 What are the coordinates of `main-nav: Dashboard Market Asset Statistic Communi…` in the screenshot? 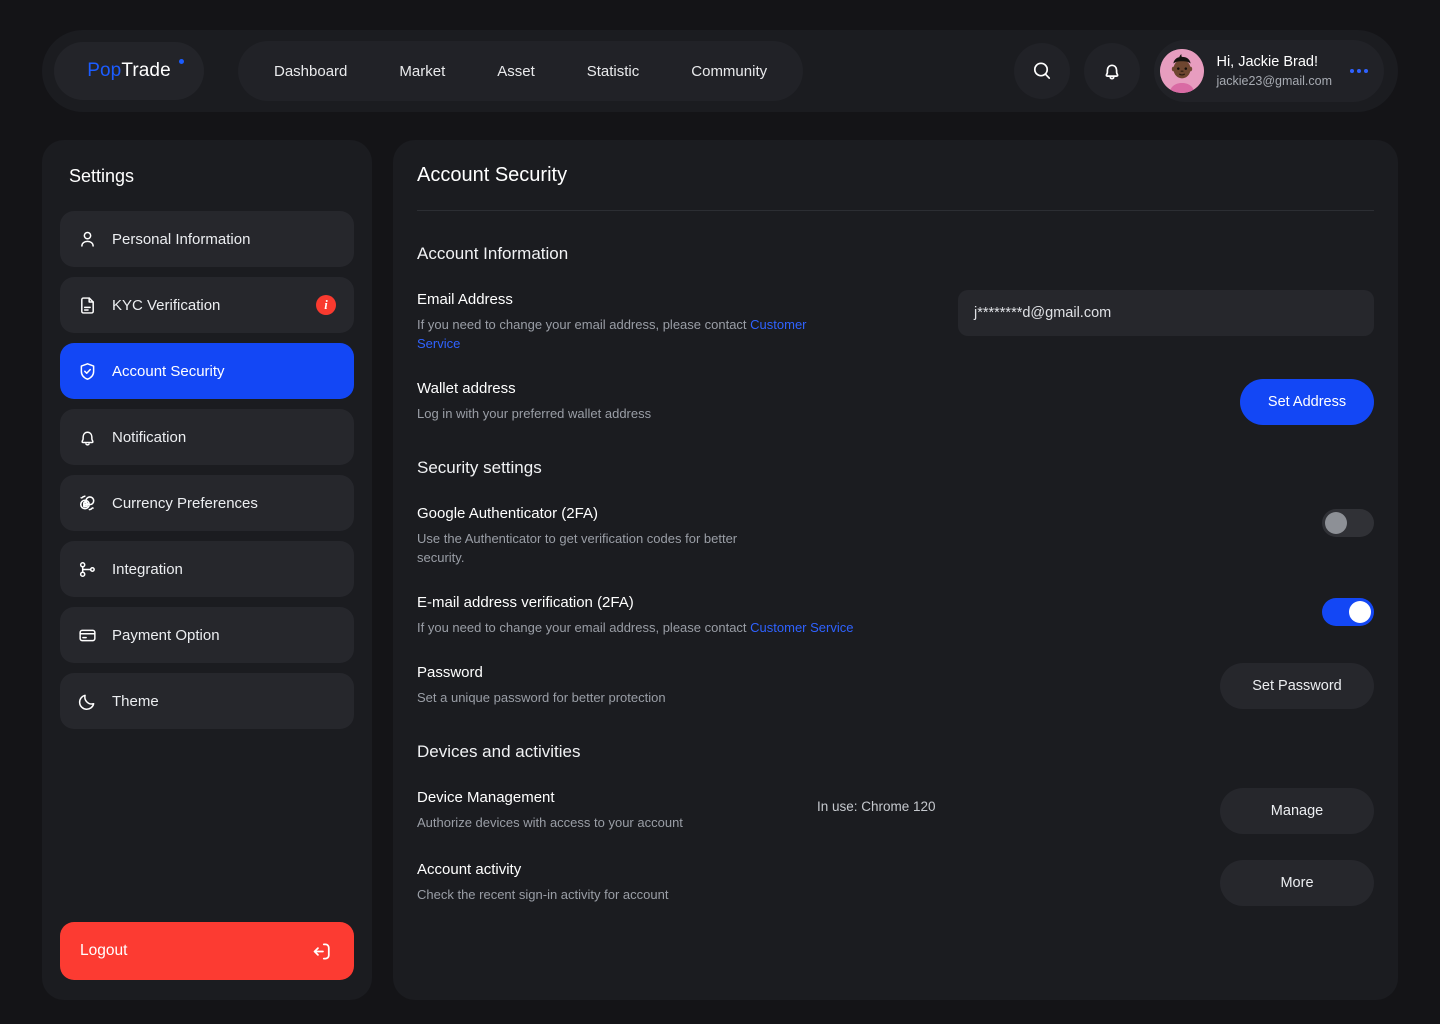 It's located at (521, 71).